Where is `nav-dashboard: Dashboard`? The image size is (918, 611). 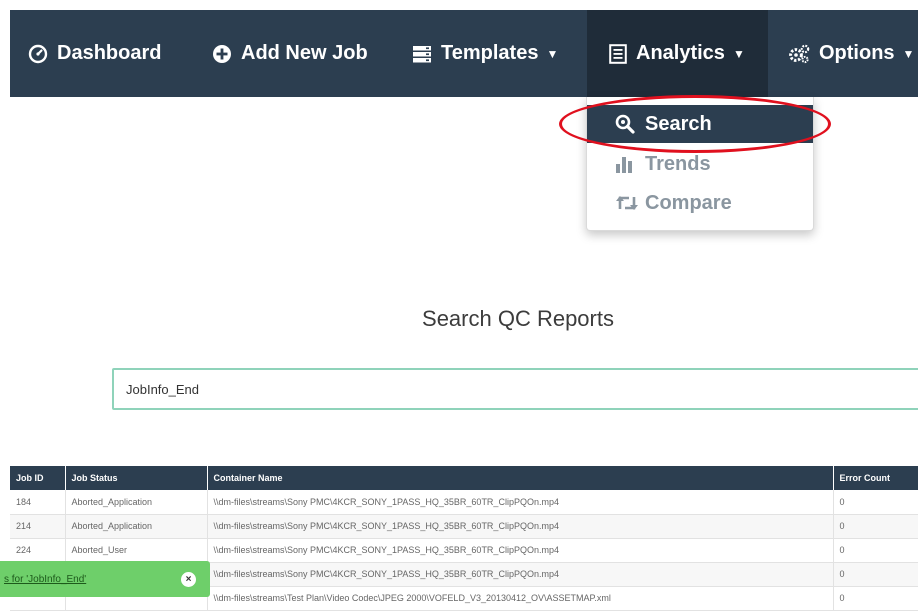
nav-dashboard: Dashboard is located at coordinates (94, 53).